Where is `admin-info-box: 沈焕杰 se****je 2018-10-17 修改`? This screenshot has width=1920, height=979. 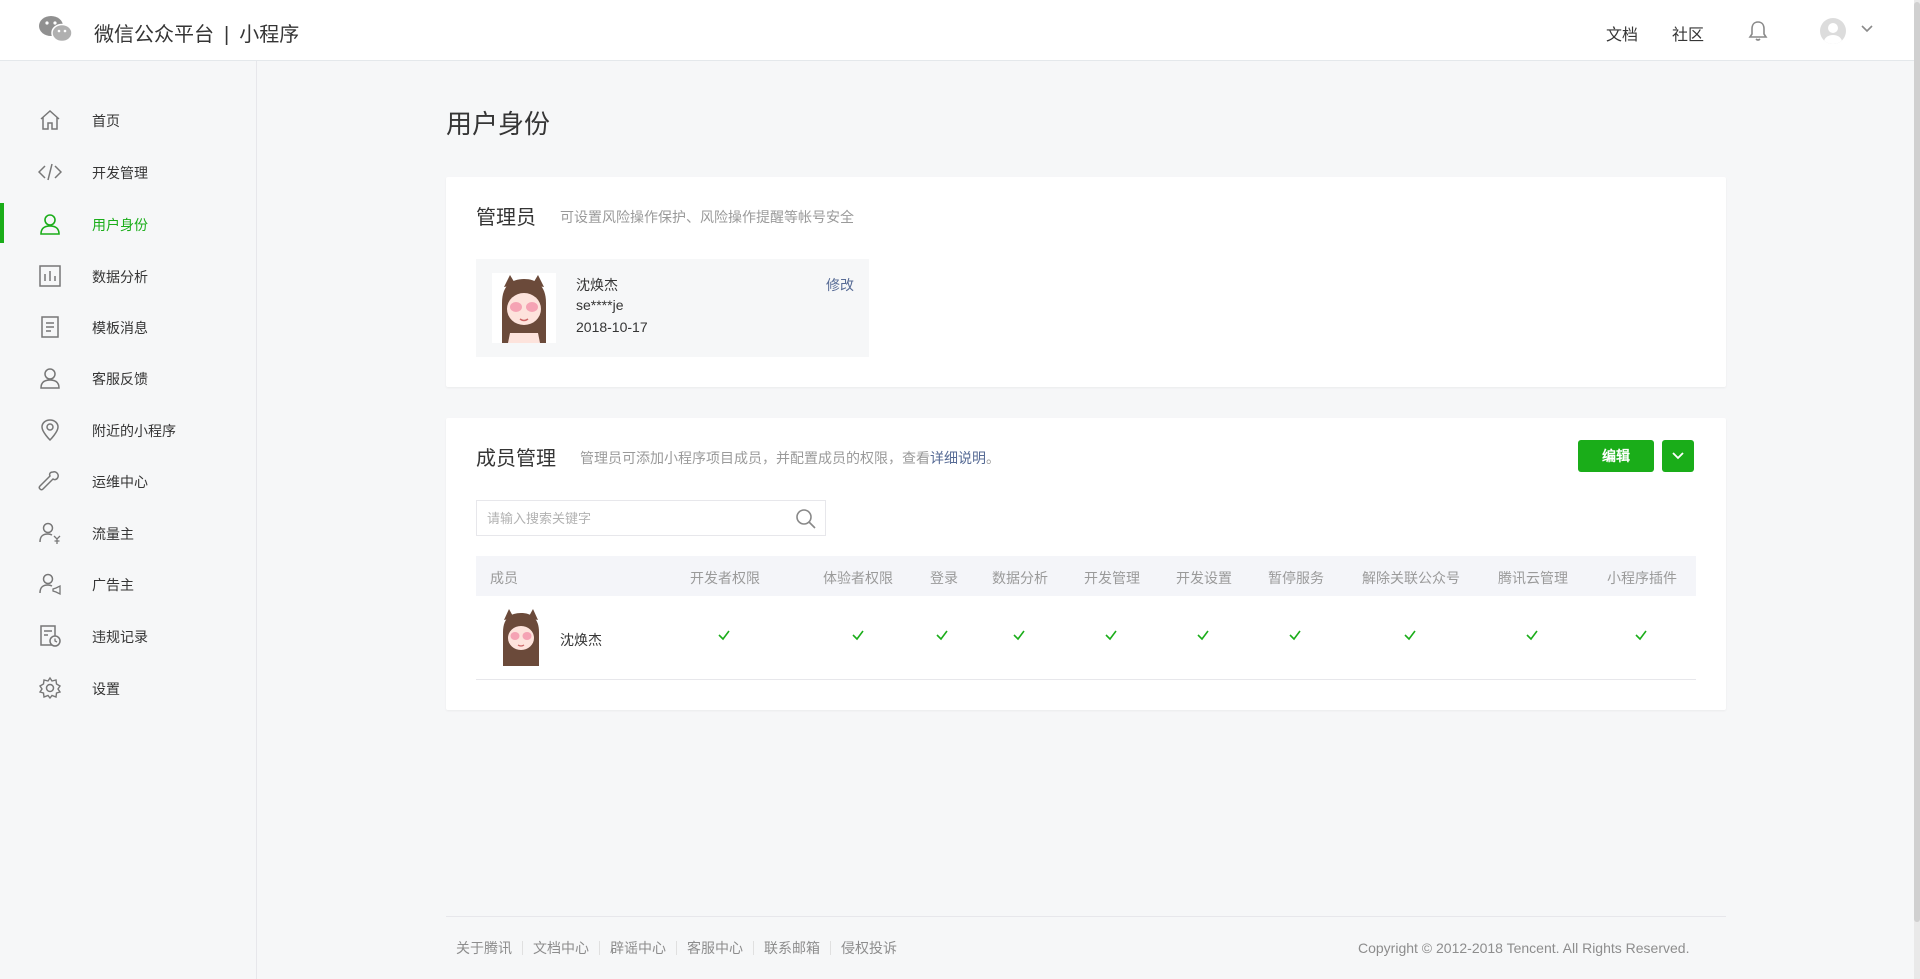 admin-info-box: 沈焕杰 se****je 2018-10-17 修改 is located at coordinates (672, 308).